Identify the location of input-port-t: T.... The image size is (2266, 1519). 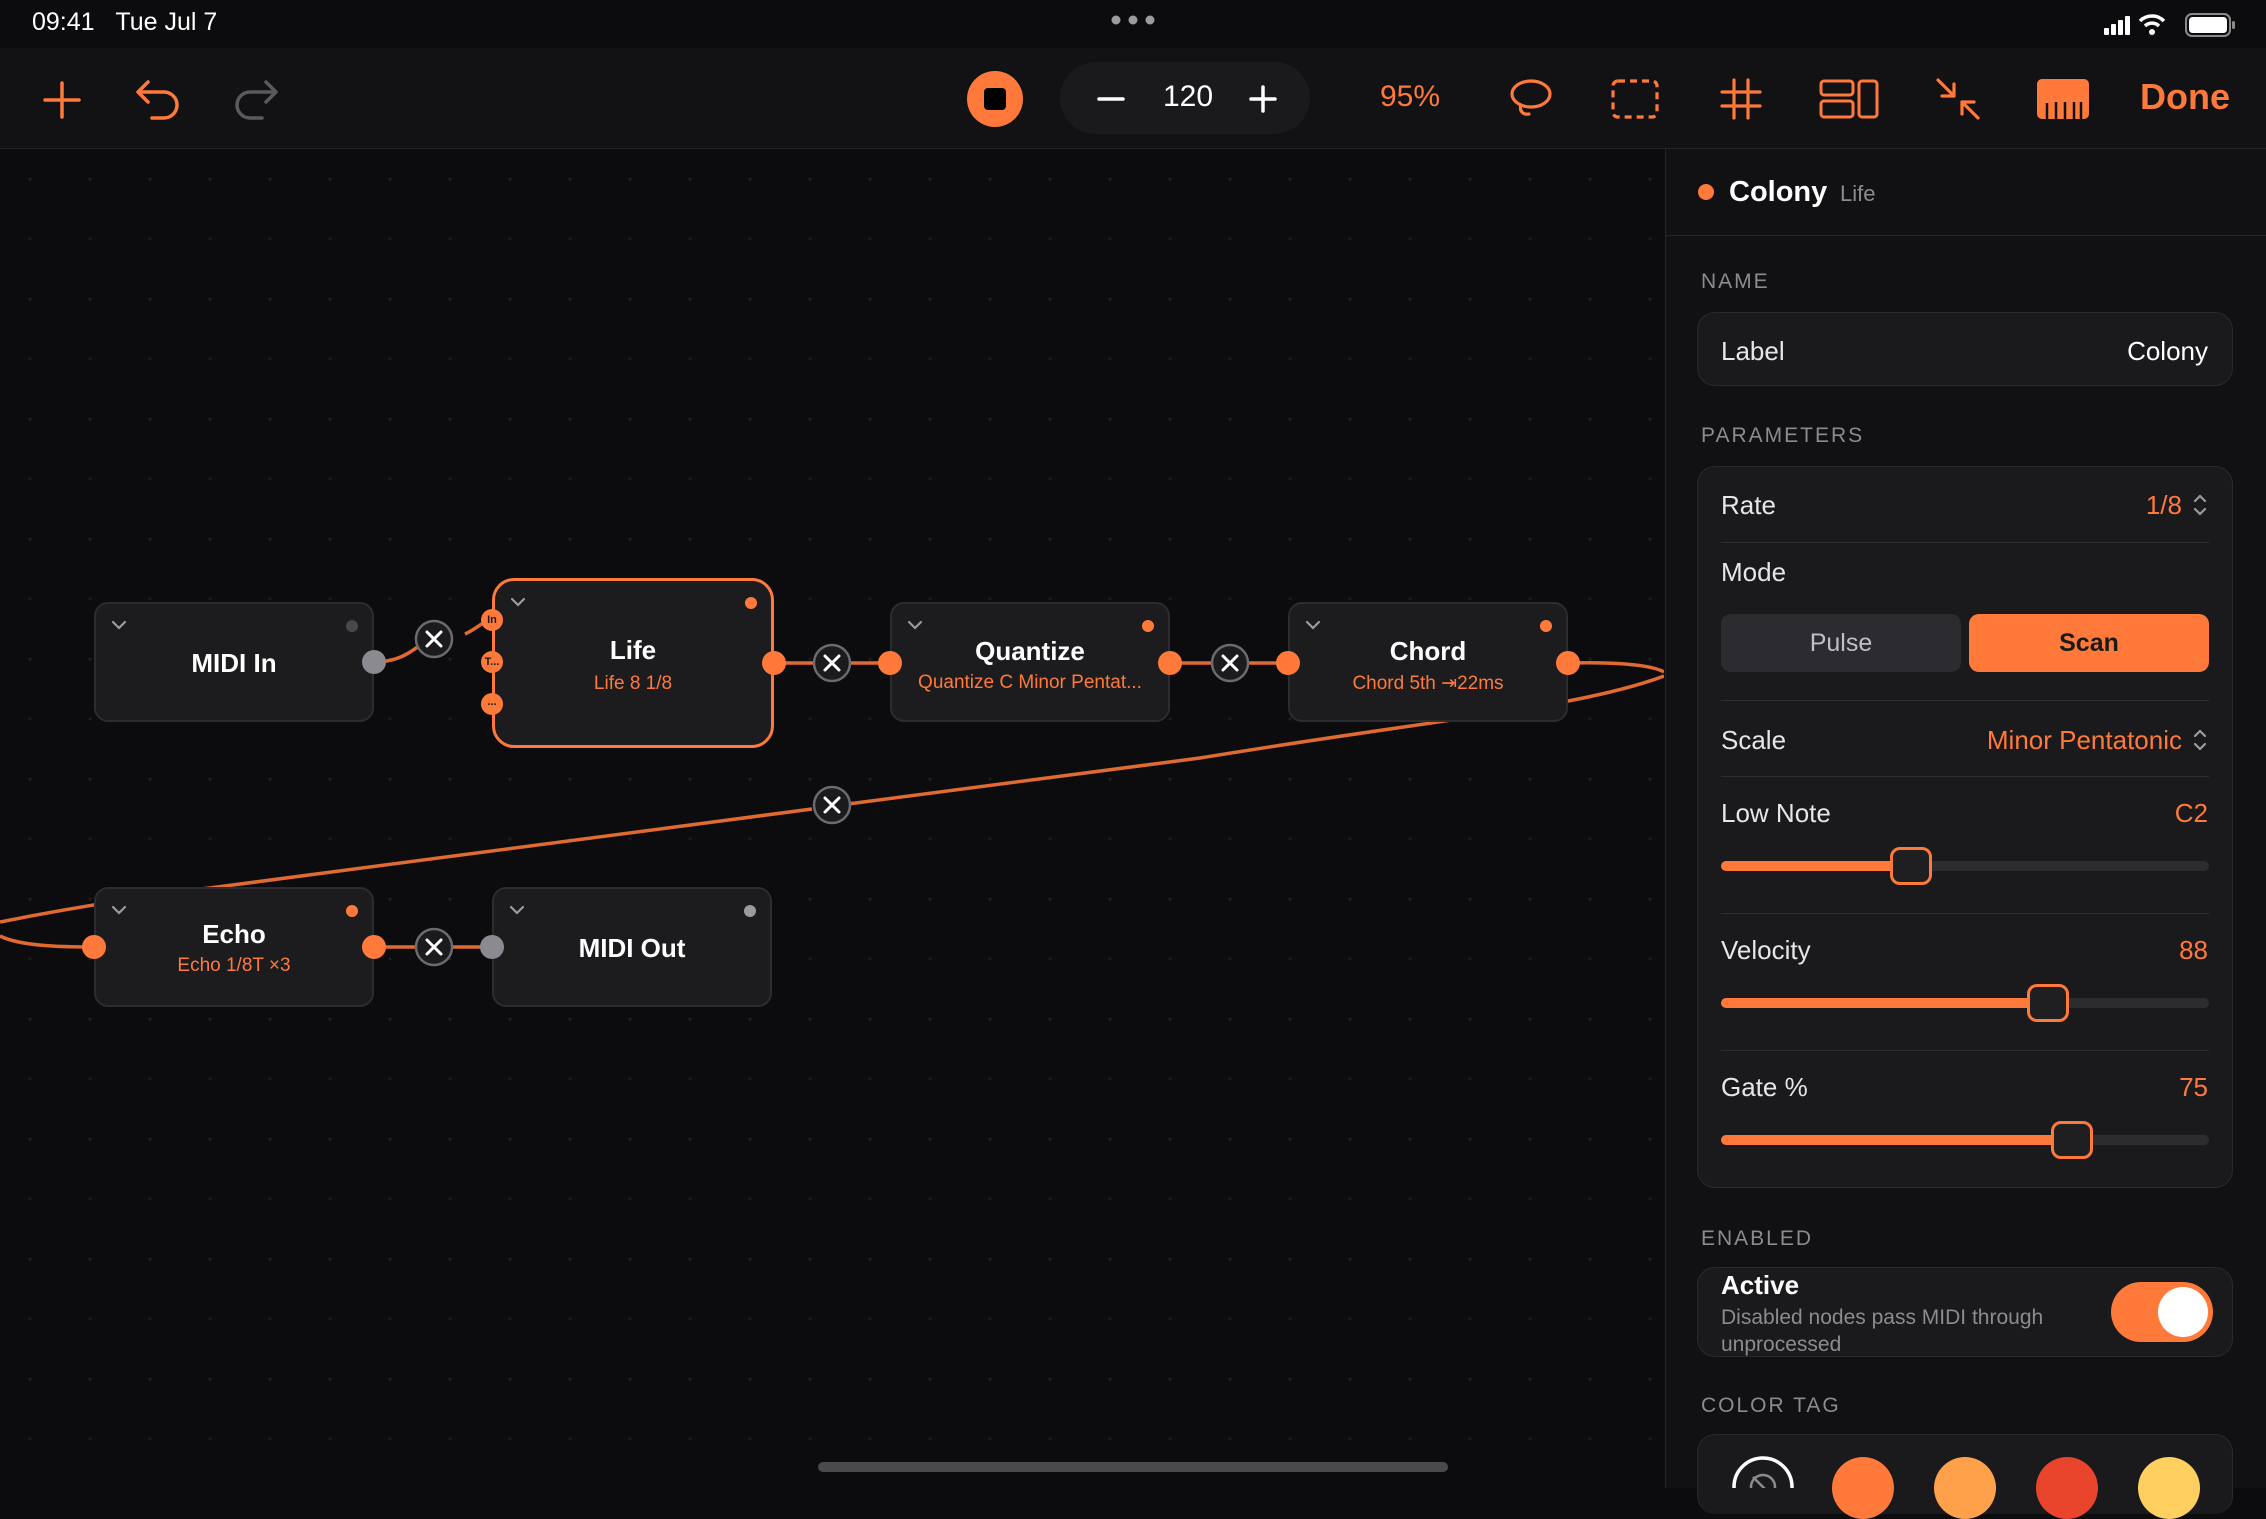
(492, 662).